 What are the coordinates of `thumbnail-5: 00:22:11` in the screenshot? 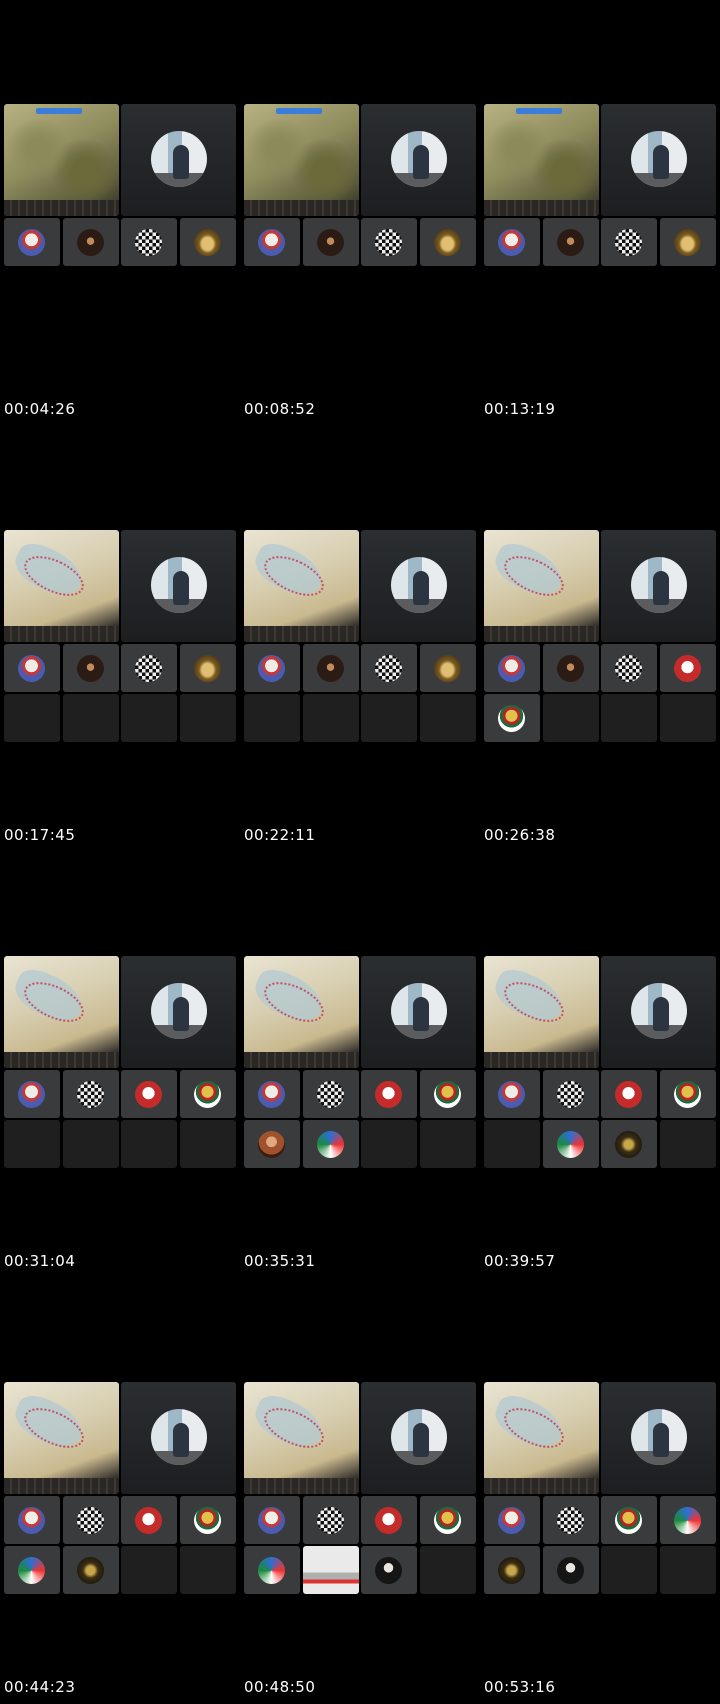 It's located at (358, 639).